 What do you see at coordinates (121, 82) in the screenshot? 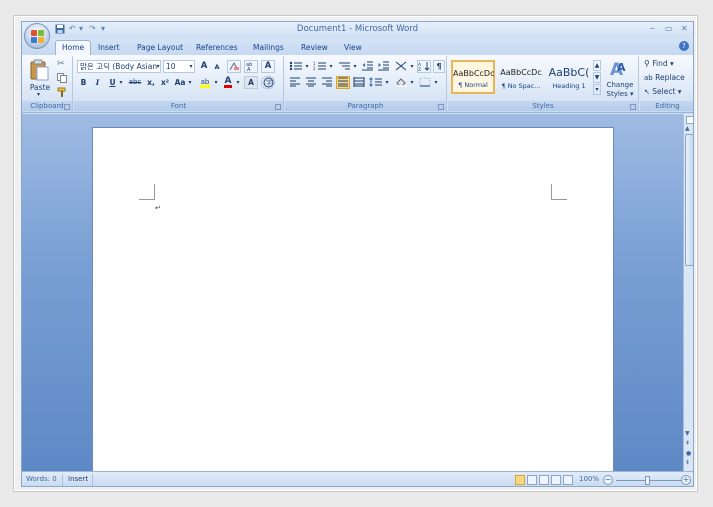
I see `underline-dropdown-icon: ▾` at bounding box center [121, 82].